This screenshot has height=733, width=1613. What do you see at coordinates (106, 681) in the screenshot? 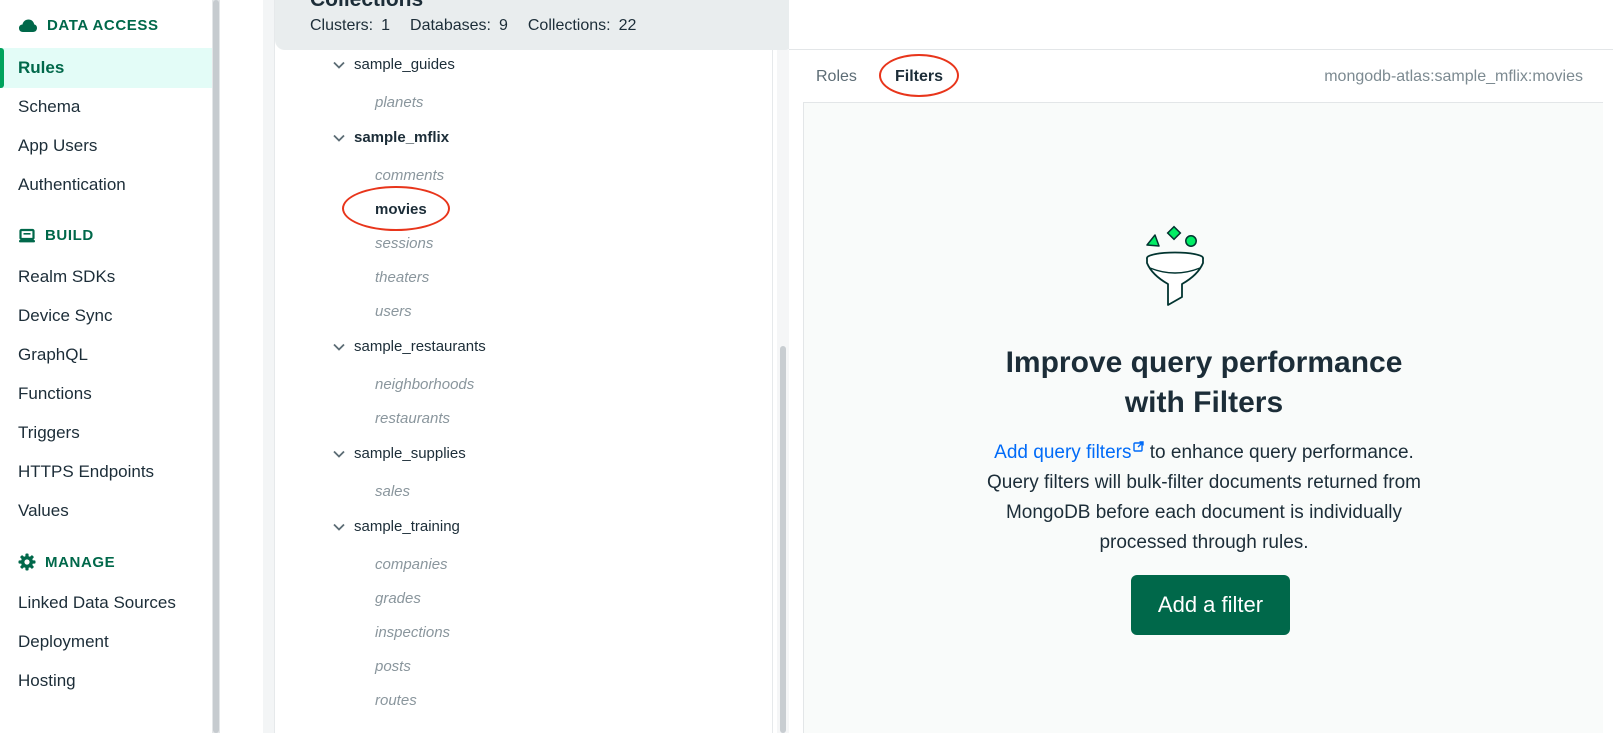
I see `sidebar-item-hosting: Hosting` at bounding box center [106, 681].